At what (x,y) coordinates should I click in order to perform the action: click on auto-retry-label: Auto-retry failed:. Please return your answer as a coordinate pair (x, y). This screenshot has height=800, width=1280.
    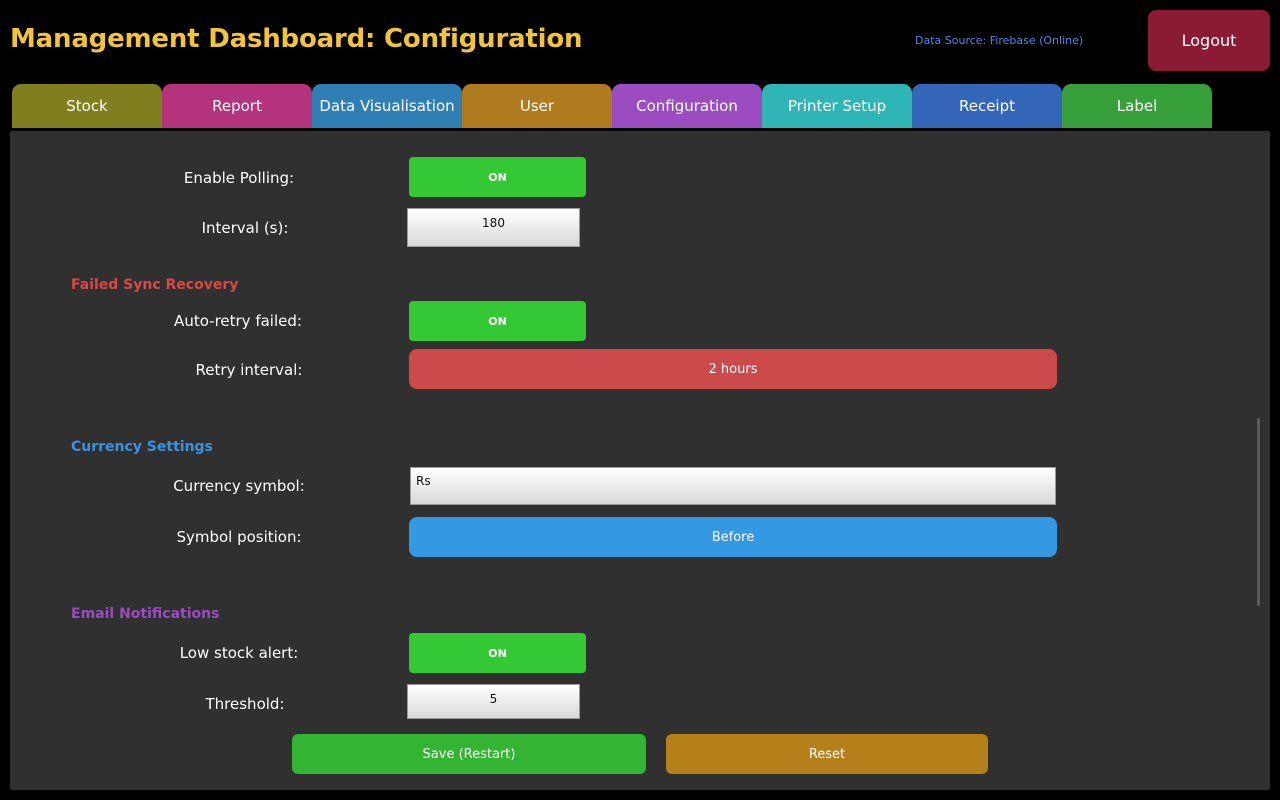
    Looking at the image, I should click on (238, 321).